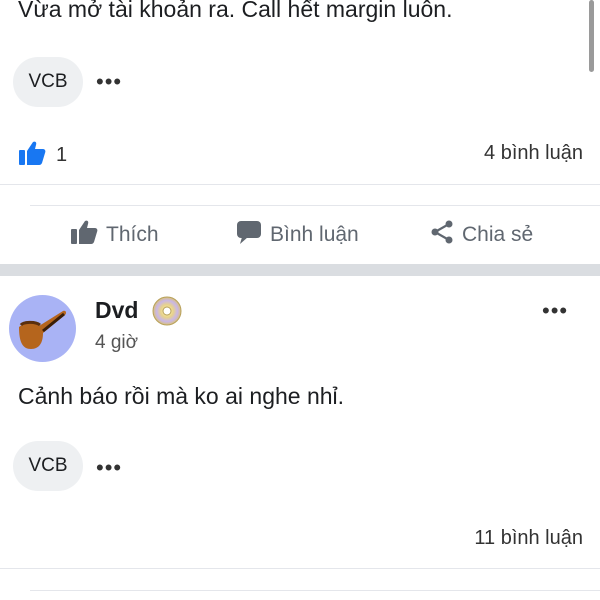 This screenshot has width=600, height=600. Describe the element at coordinates (181, 396) in the screenshot. I see `post-2-text: Cảnh báo rồi mà ko ai nghe nhỉ.` at that location.